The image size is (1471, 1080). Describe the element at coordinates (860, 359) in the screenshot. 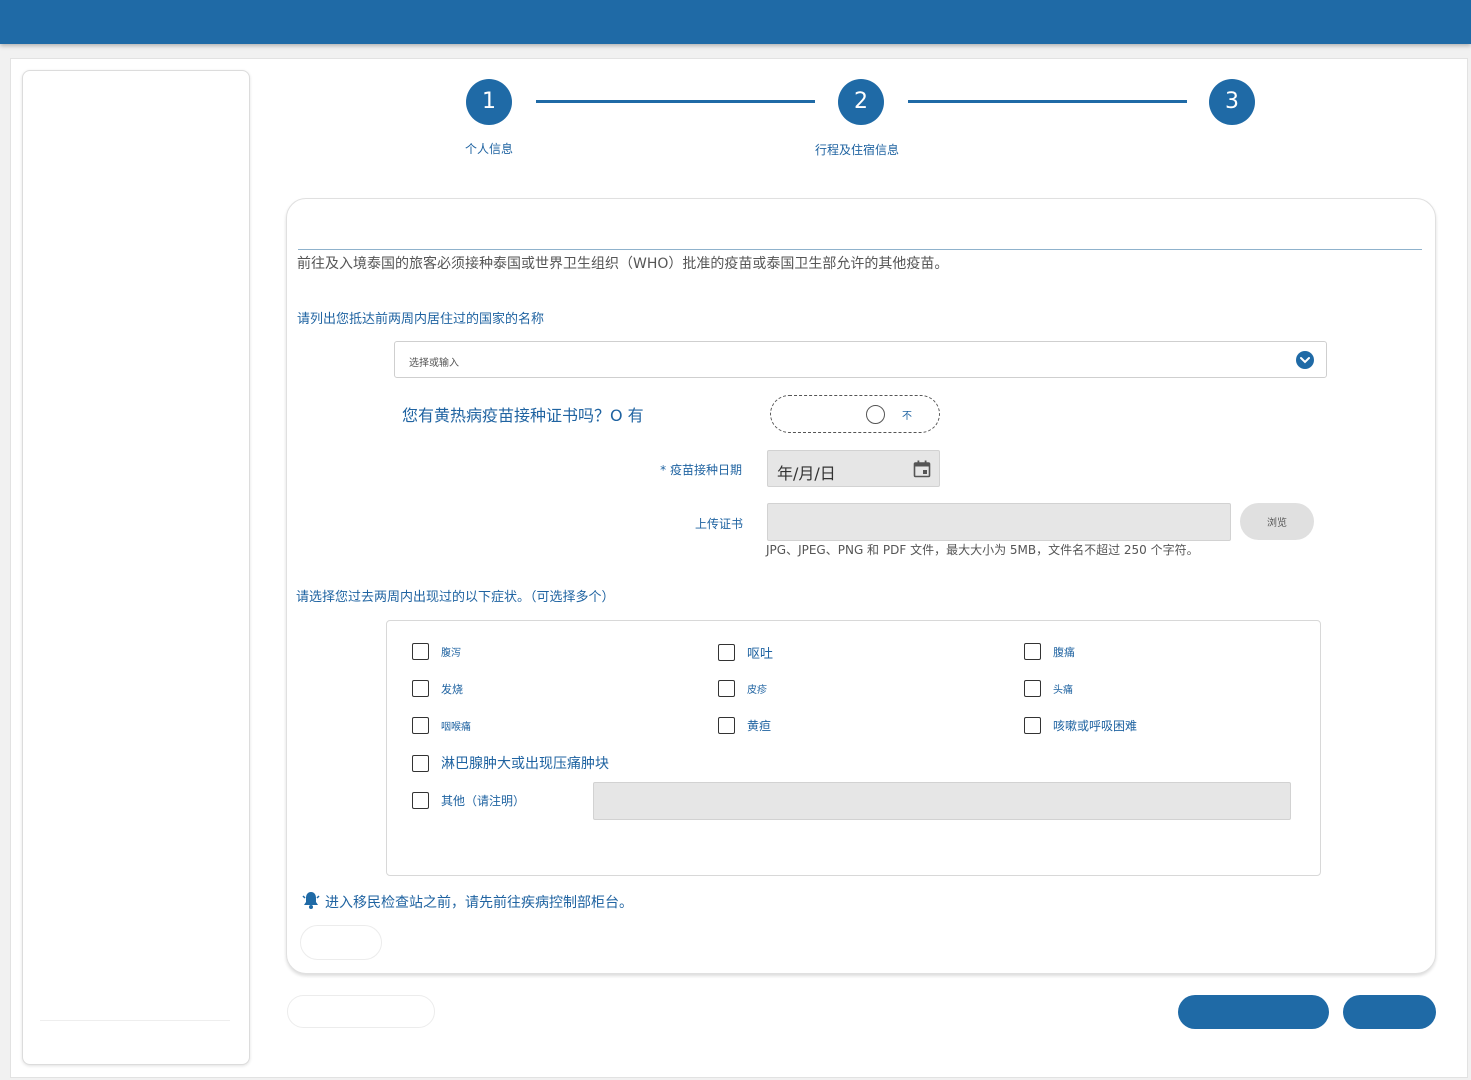

I see `countries-select: 选择或输入` at that location.